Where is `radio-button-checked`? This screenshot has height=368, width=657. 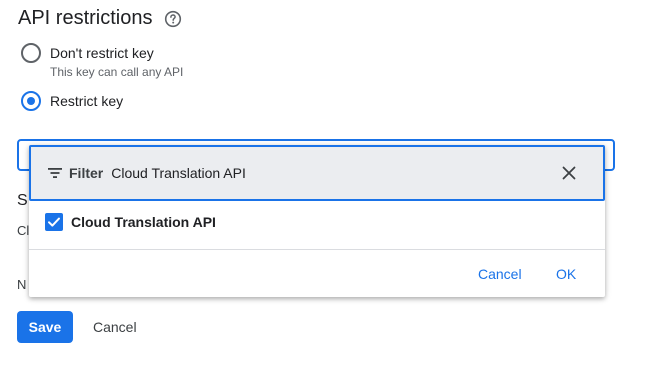
radio-button-checked is located at coordinates (31, 101).